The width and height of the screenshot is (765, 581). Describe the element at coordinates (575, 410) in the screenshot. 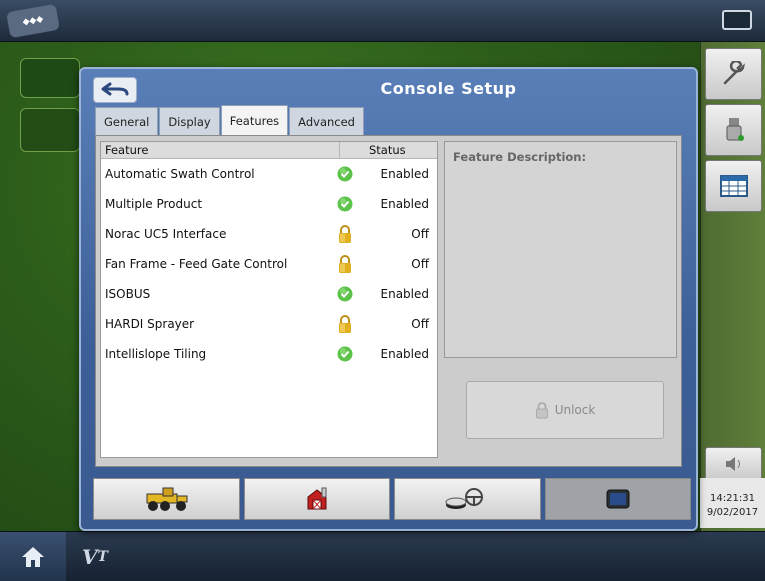

I see `unlock-label: Unlock` at that location.